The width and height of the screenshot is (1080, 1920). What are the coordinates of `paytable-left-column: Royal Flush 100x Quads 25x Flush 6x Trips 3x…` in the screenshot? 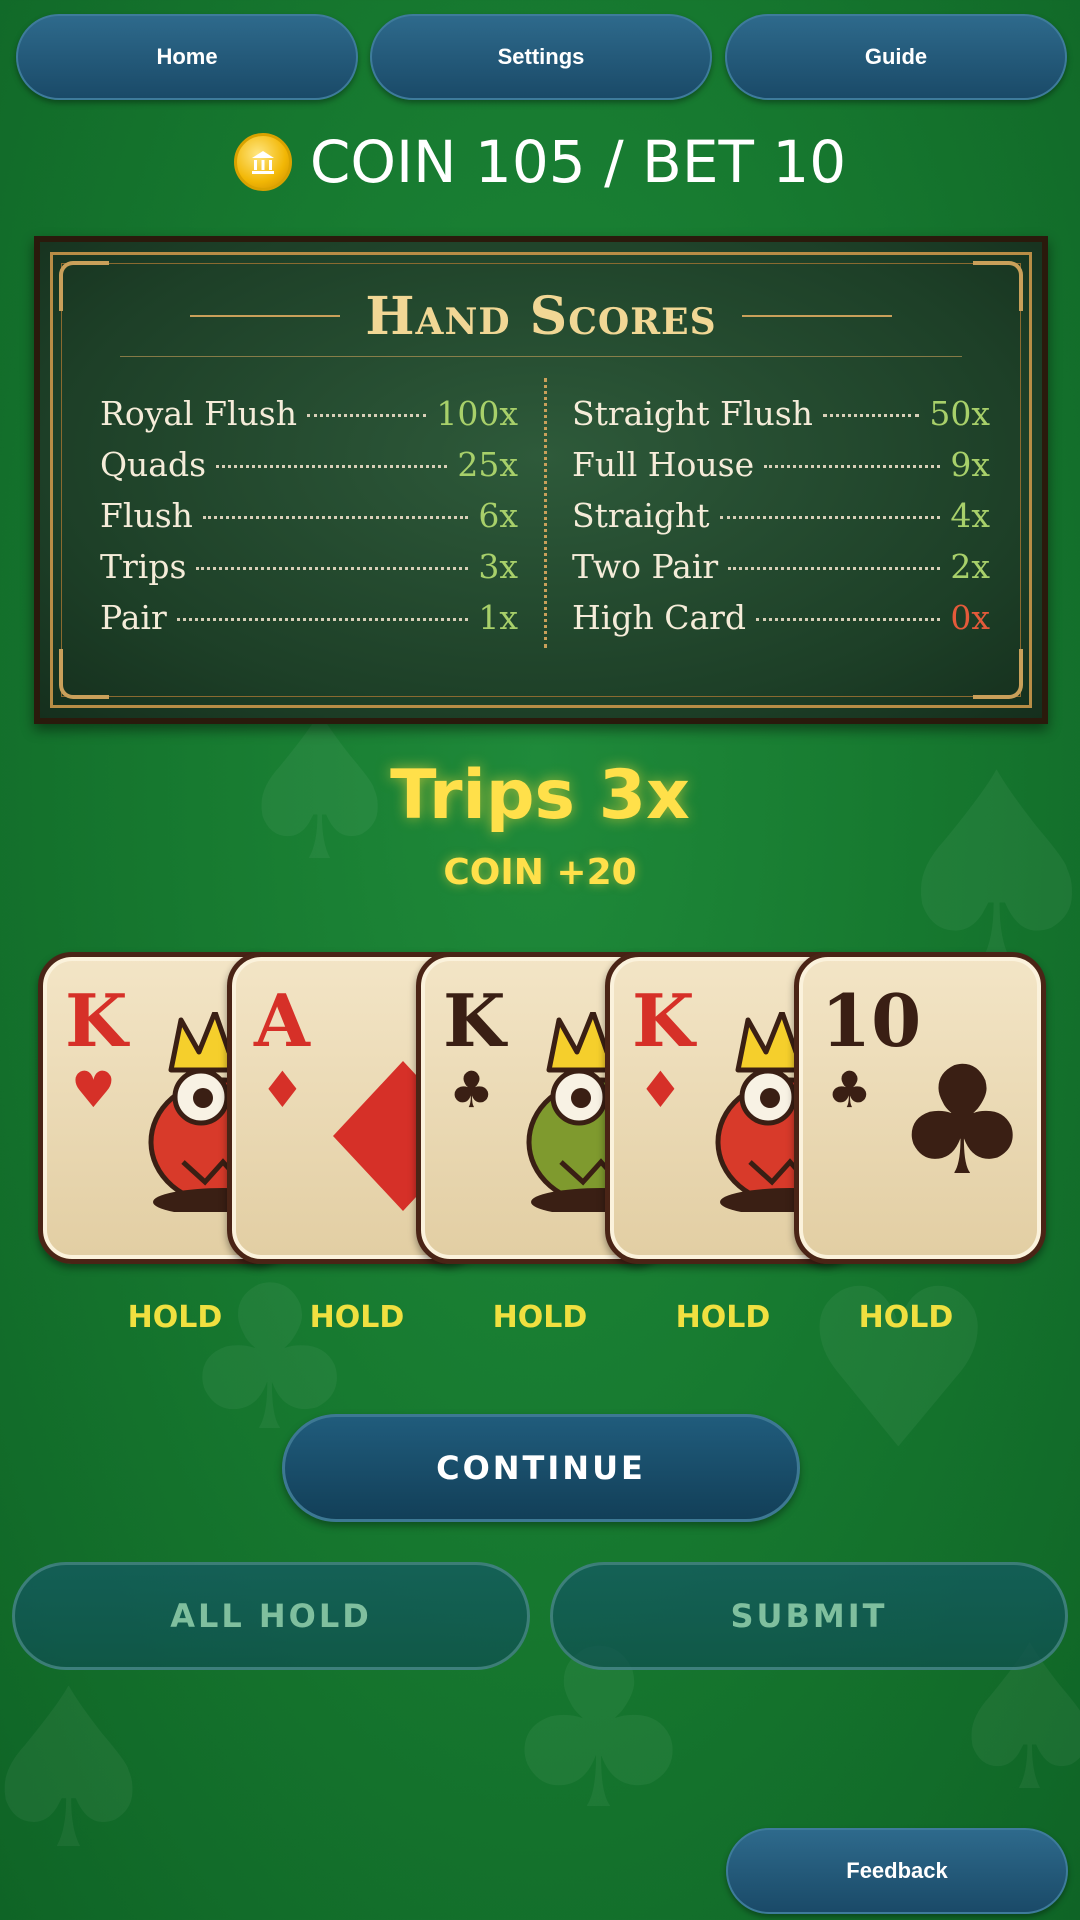 It's located at (309, 521).